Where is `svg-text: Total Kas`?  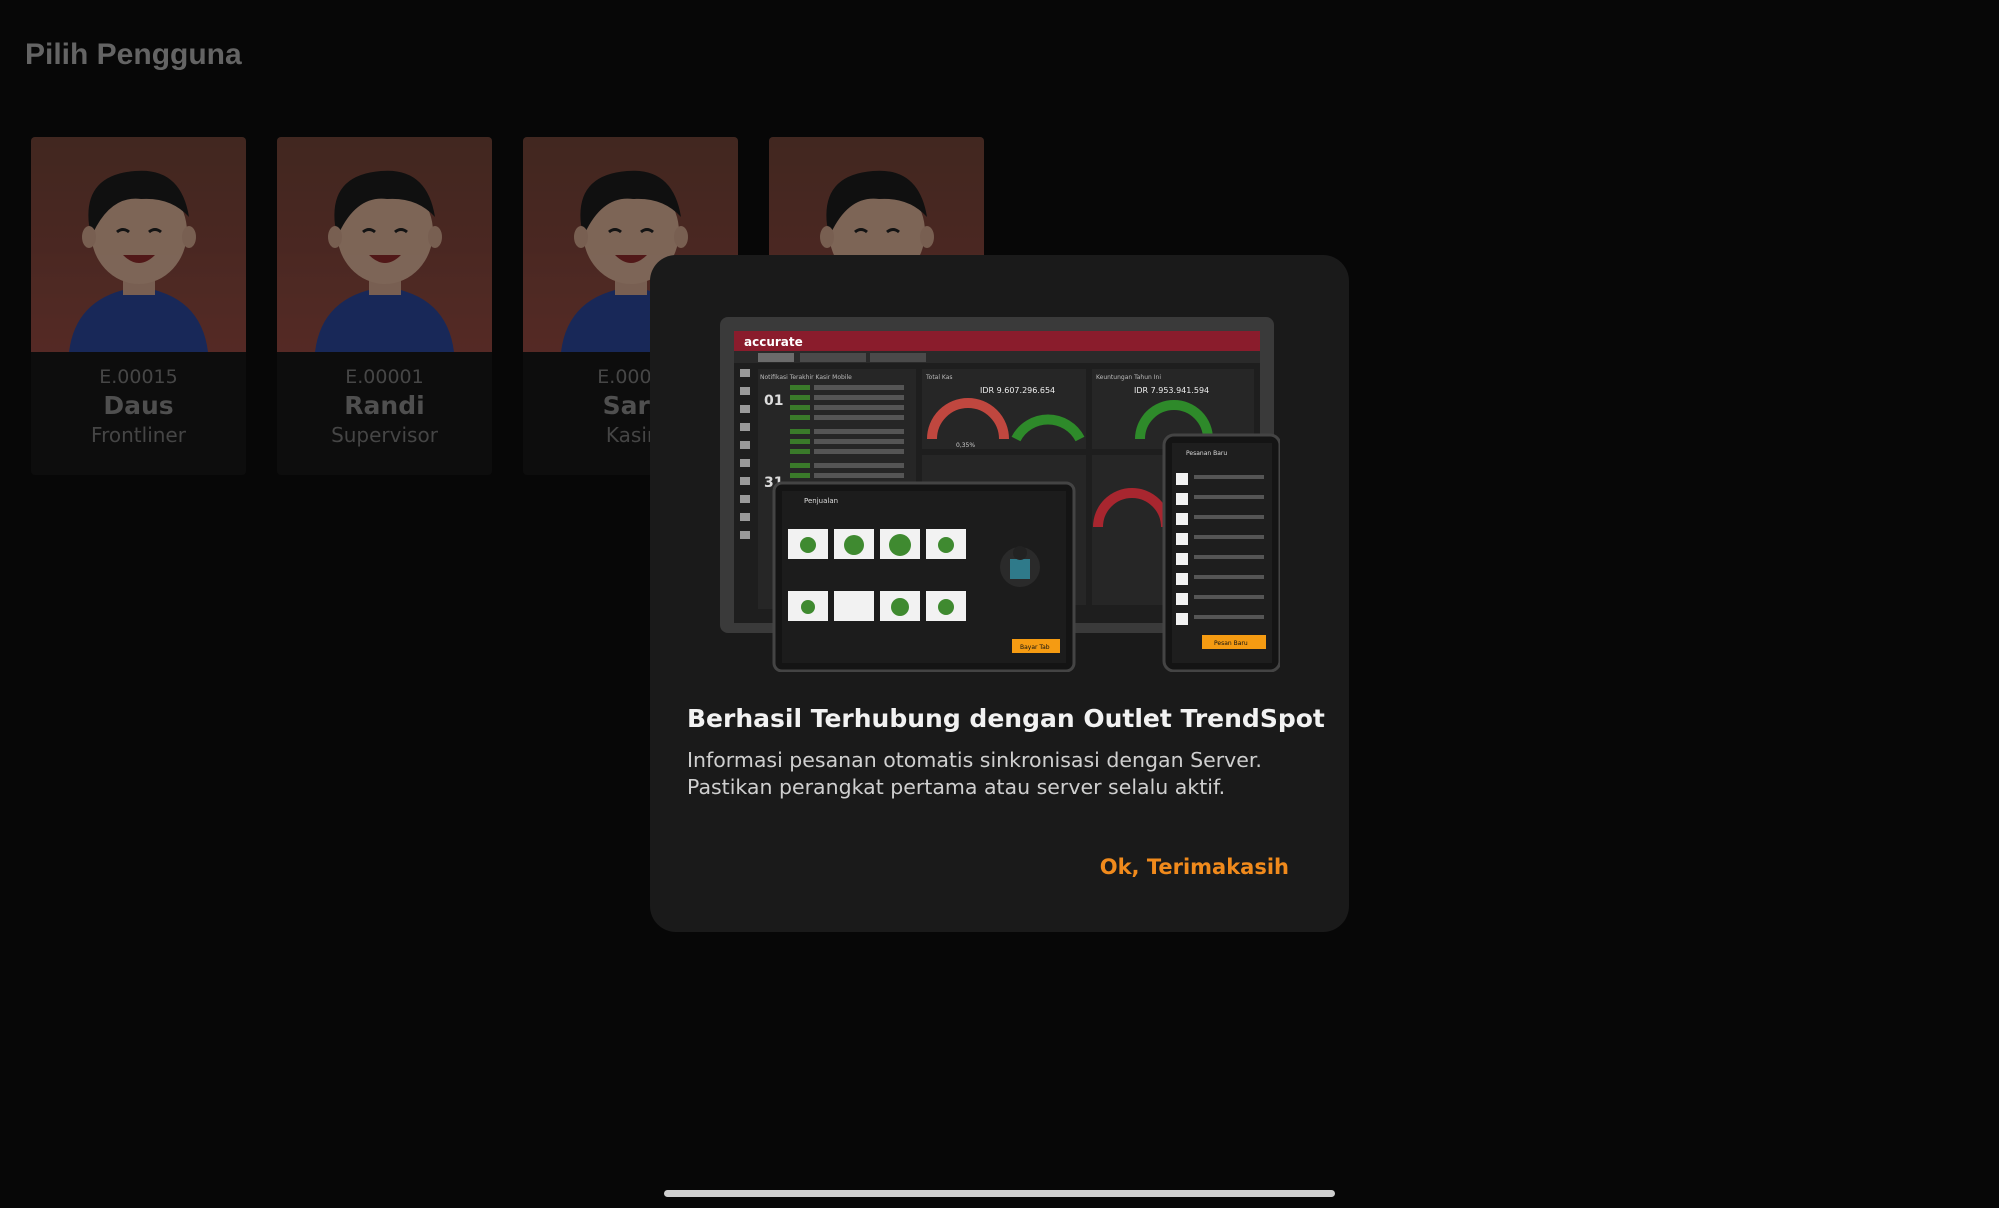 svg-text: Total Kas is located at coordinates (939, 377).